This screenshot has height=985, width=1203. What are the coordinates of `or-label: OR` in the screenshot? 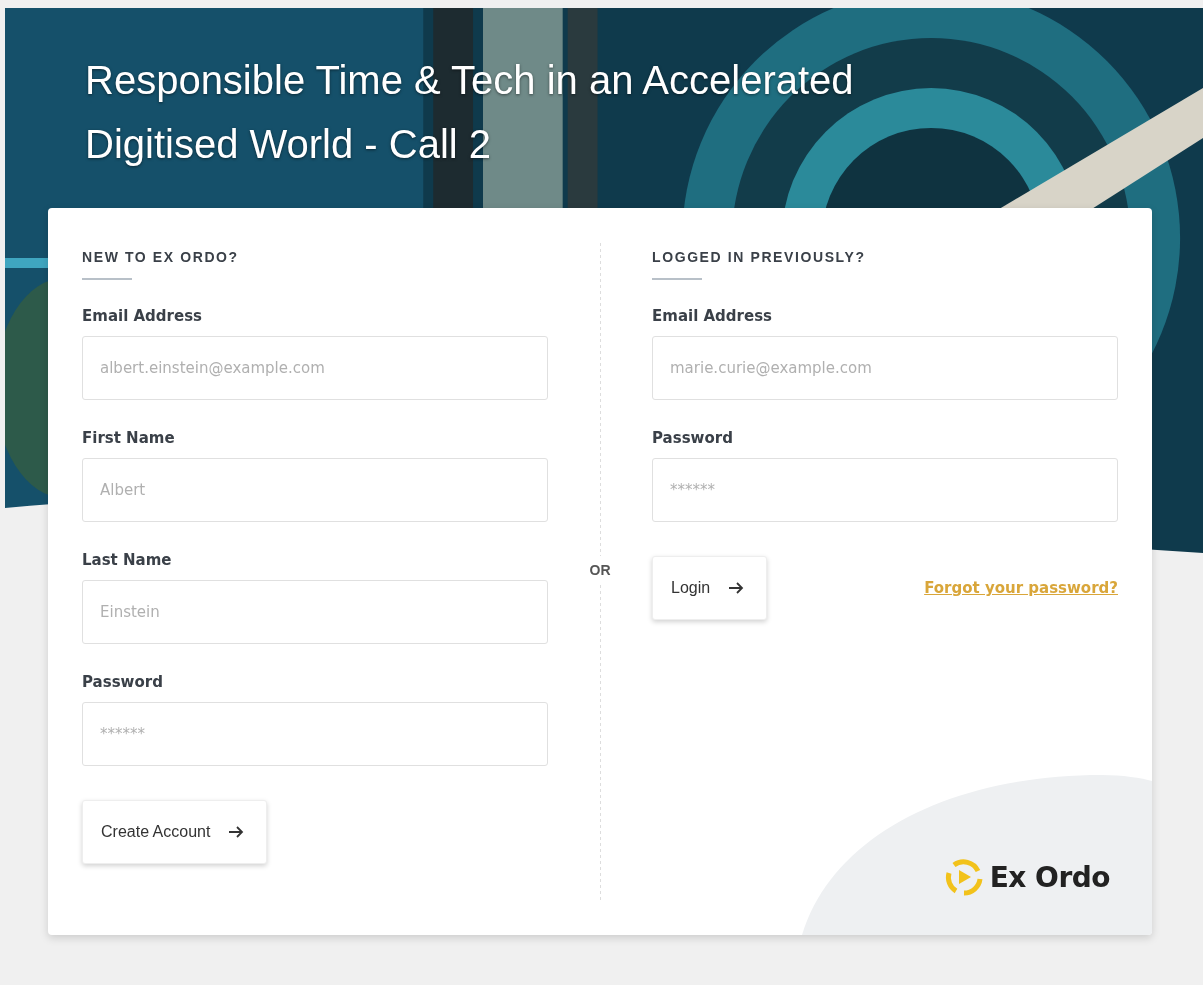 It's located at (600, 570).